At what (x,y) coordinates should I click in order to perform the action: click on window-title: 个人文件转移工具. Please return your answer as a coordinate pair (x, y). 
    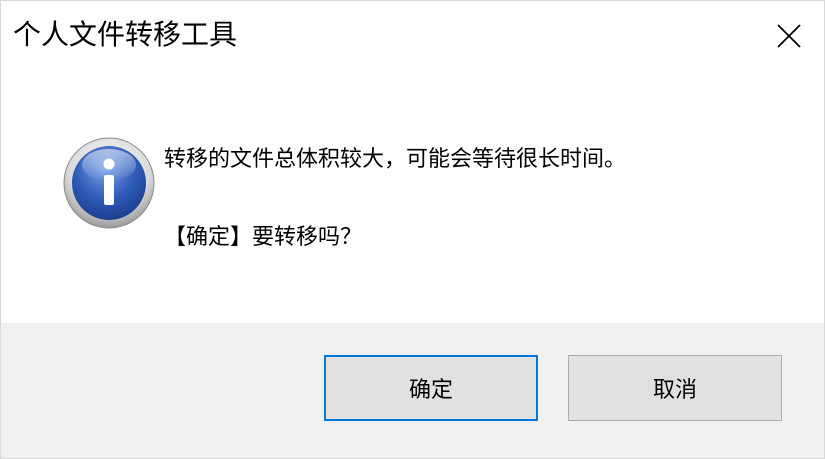
    Looking at the image, I should click on (125, 34).